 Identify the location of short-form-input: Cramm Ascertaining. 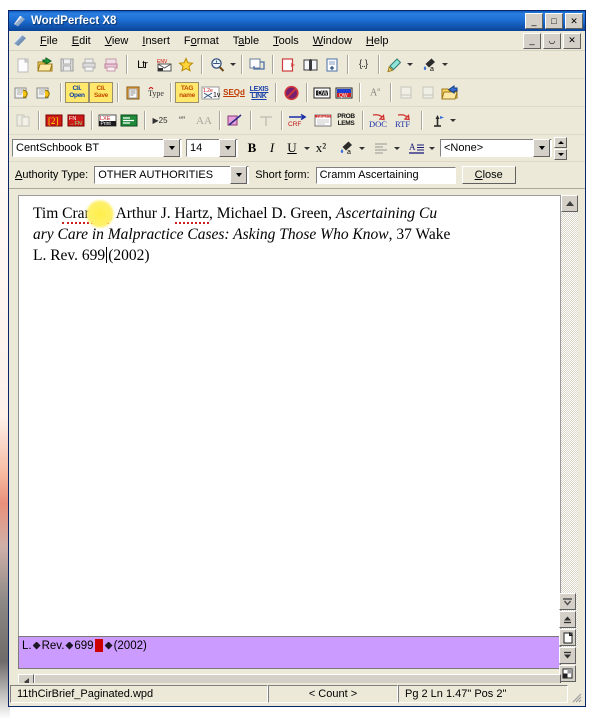
(385, 175).